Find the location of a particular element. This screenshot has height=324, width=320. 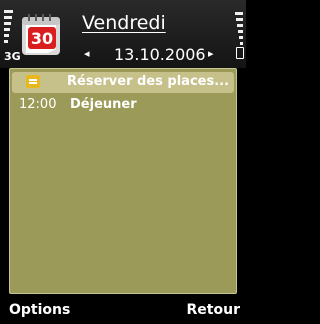

battery-level-indicator is located at coordinates (239, 30).